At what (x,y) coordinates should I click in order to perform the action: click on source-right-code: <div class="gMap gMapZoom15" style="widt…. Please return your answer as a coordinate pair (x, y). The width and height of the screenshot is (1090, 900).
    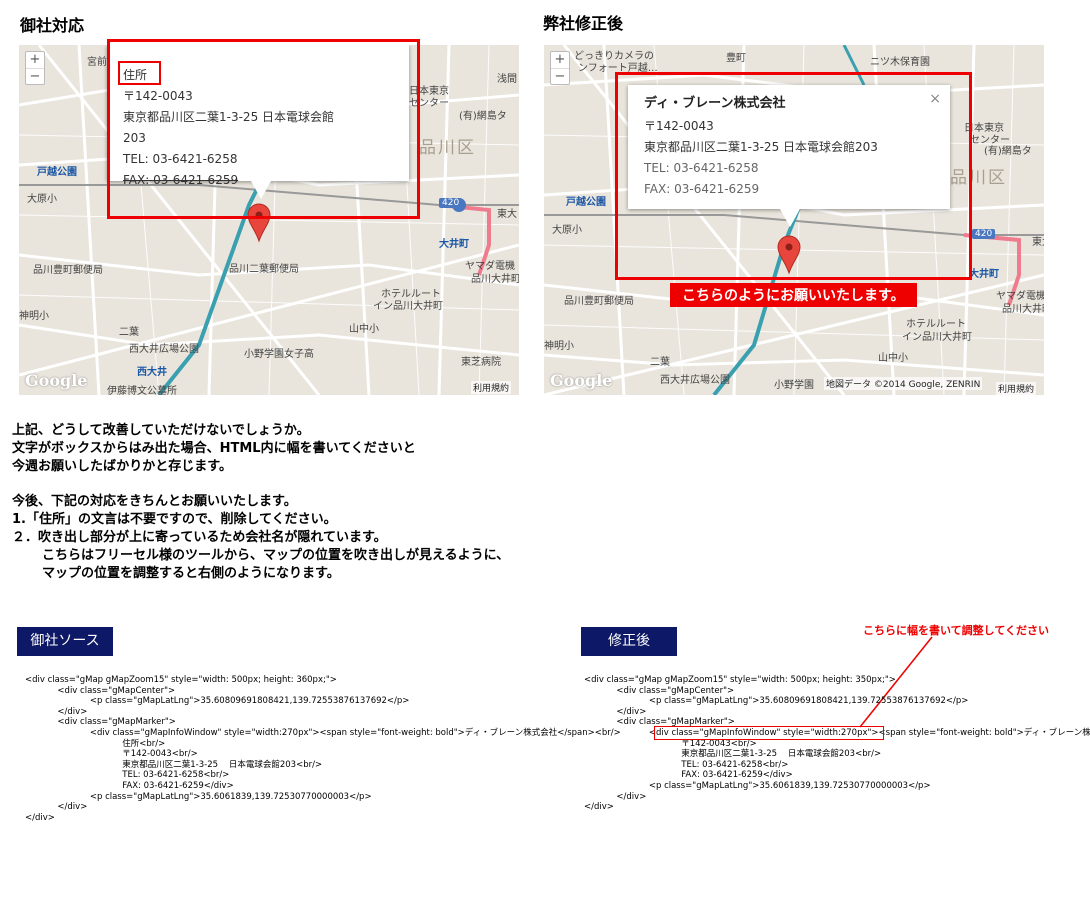
    Looking at the image, I should click on (837, 744).